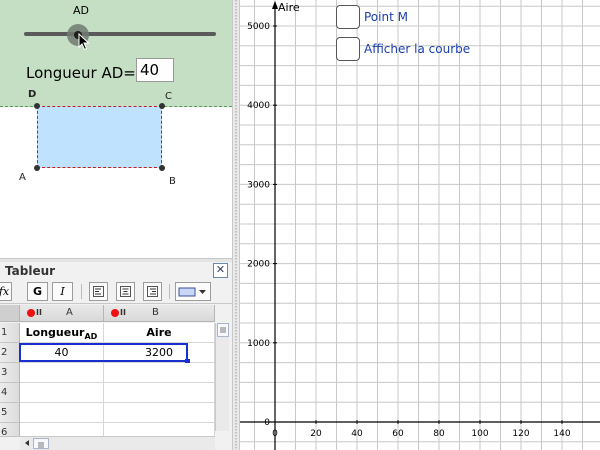 This screenshot has height=450, width=600. What do you see at coordinates (162, 168) in the screenshot?
I see `point-b` at bounding box center [162, 168].